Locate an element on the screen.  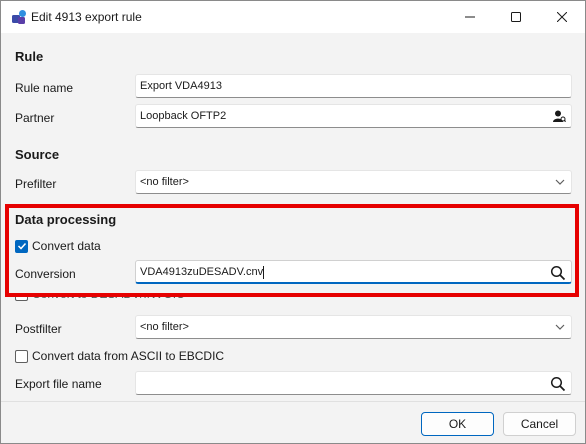
ascii-ebcdic-checkbox is located at coordinates (21, 356).